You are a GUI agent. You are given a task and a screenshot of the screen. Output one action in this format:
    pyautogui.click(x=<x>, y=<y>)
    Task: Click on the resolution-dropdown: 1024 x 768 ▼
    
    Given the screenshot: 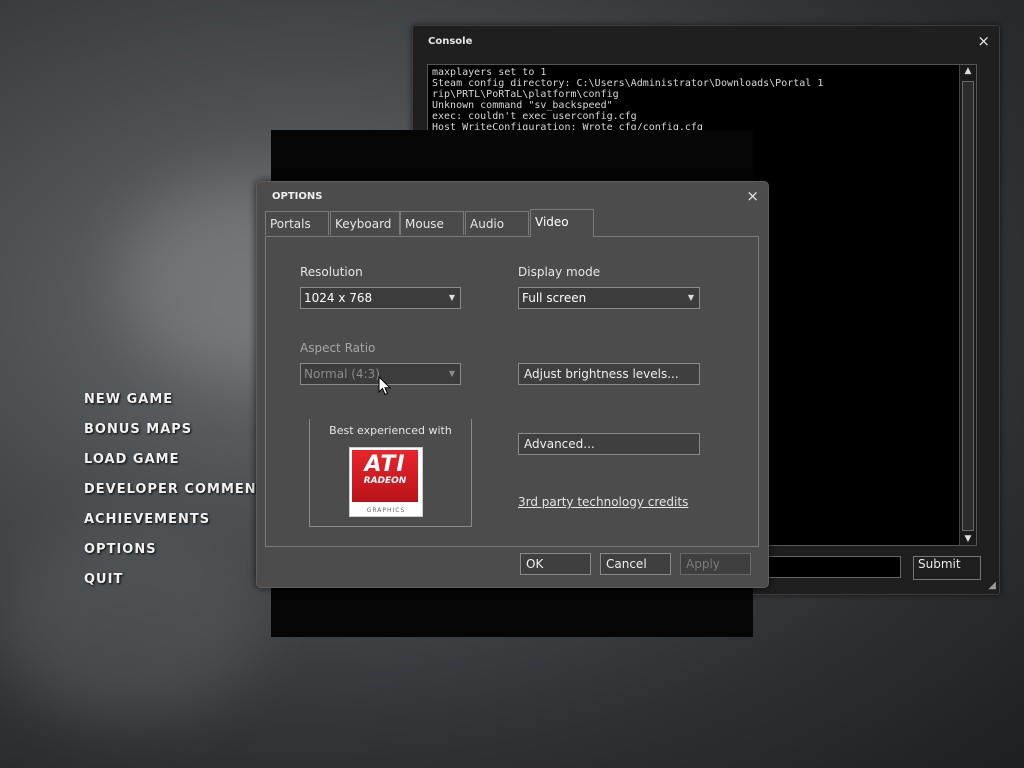 What is the action you would take?
    pyautogui.click(x=380, y=298)
    